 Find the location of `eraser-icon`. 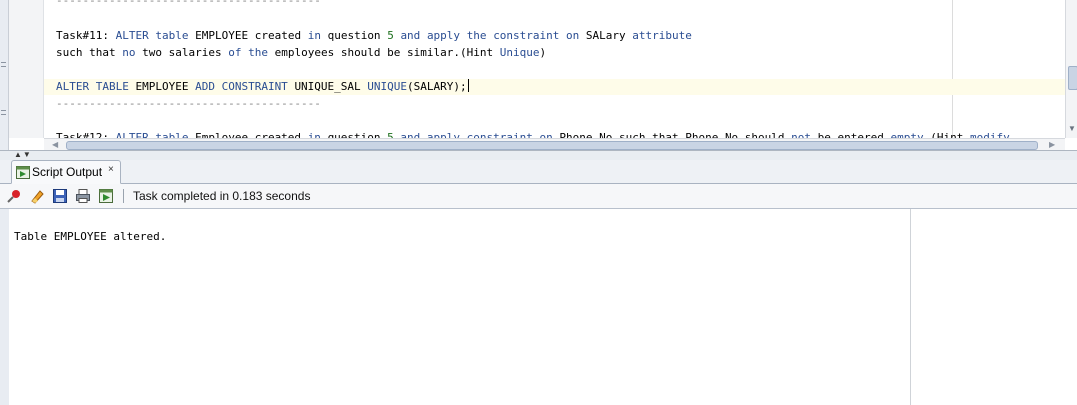

eraser-icon is located at coordinates (37, 197).